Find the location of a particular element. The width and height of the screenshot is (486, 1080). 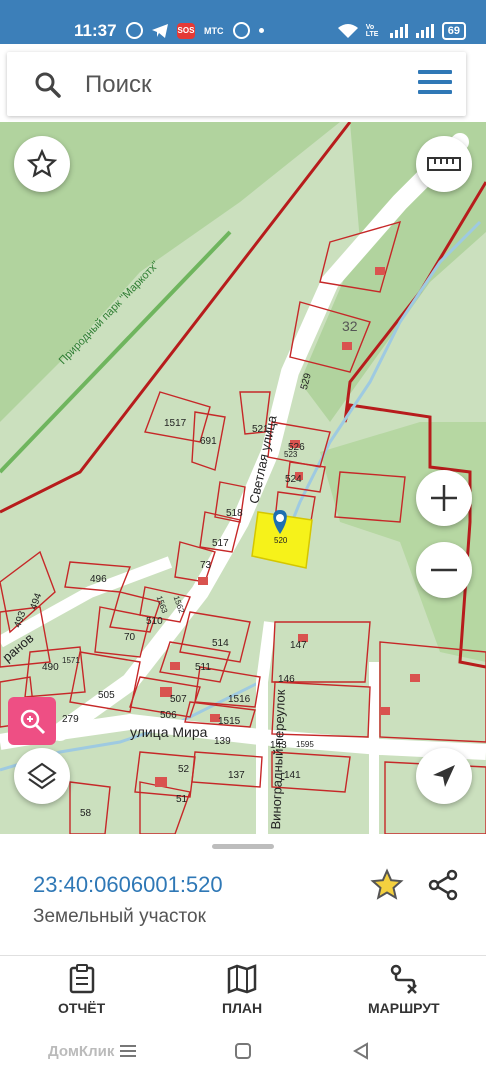

mts-icon: МТС is located at coordinates (214, 30).